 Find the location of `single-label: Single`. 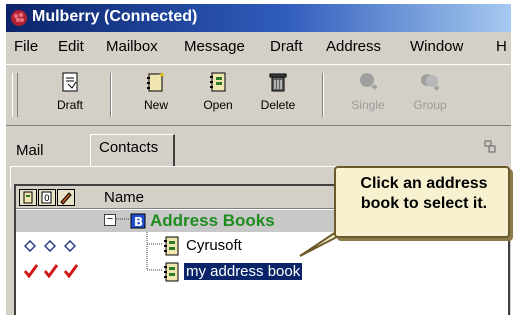

single-label: Single is located at coordinates (368, 105).